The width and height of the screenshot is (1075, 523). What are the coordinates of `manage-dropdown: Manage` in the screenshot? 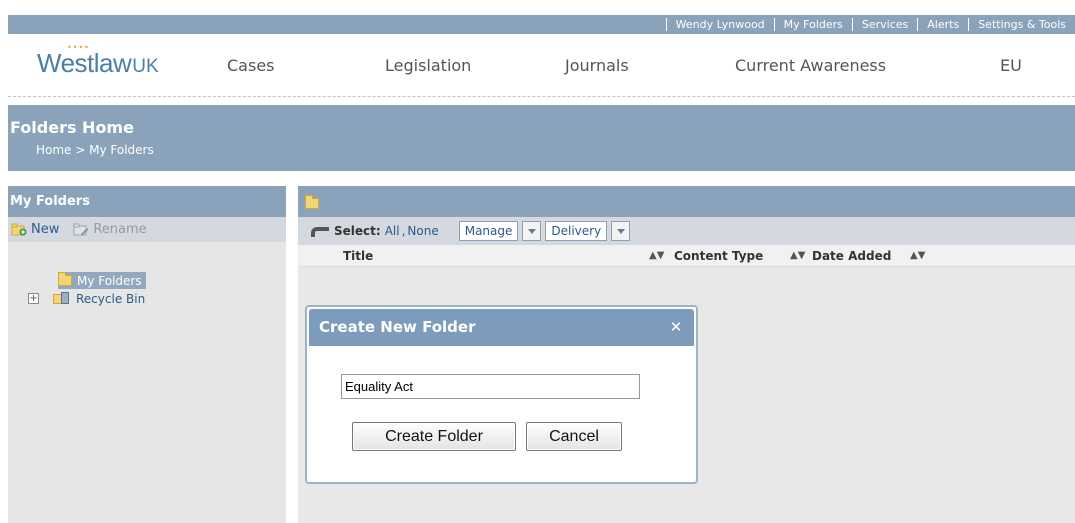 It's located at (500, 231).